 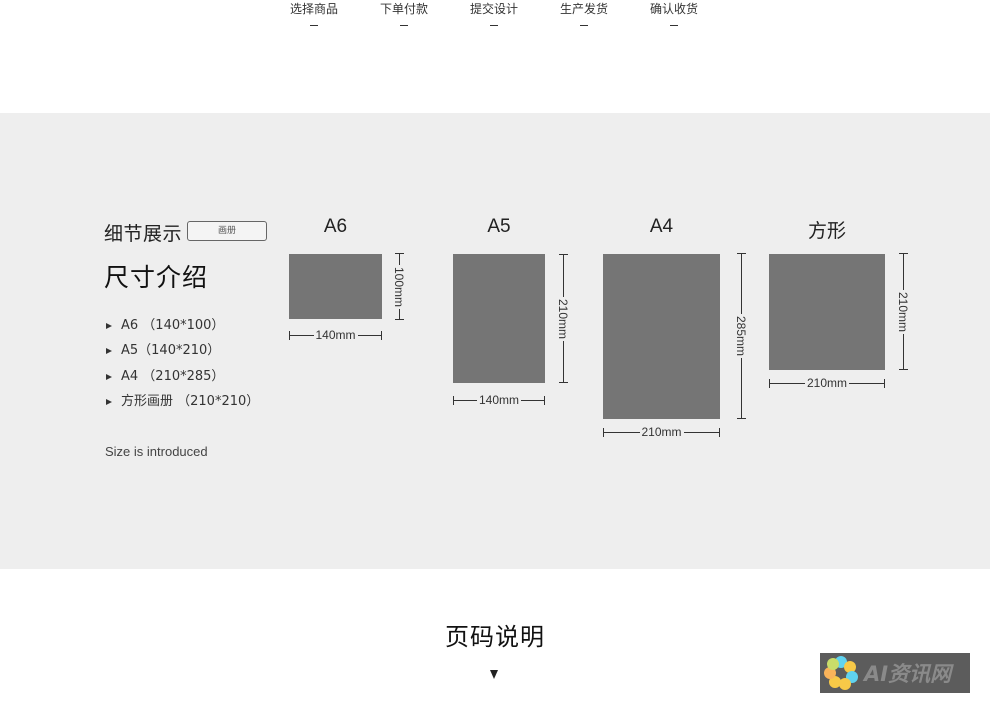 I want to click on size-list-text: 方形画册 （210*210）, so click(x=190, y=402).